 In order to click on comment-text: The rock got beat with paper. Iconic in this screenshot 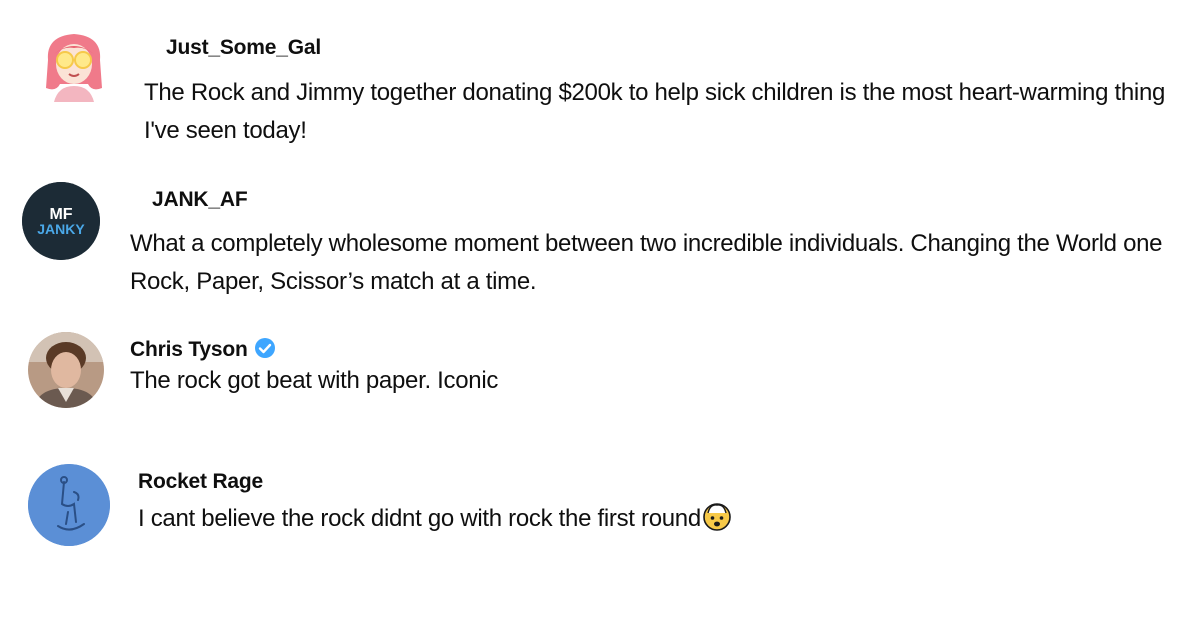, I will do `click(314, 380)`.